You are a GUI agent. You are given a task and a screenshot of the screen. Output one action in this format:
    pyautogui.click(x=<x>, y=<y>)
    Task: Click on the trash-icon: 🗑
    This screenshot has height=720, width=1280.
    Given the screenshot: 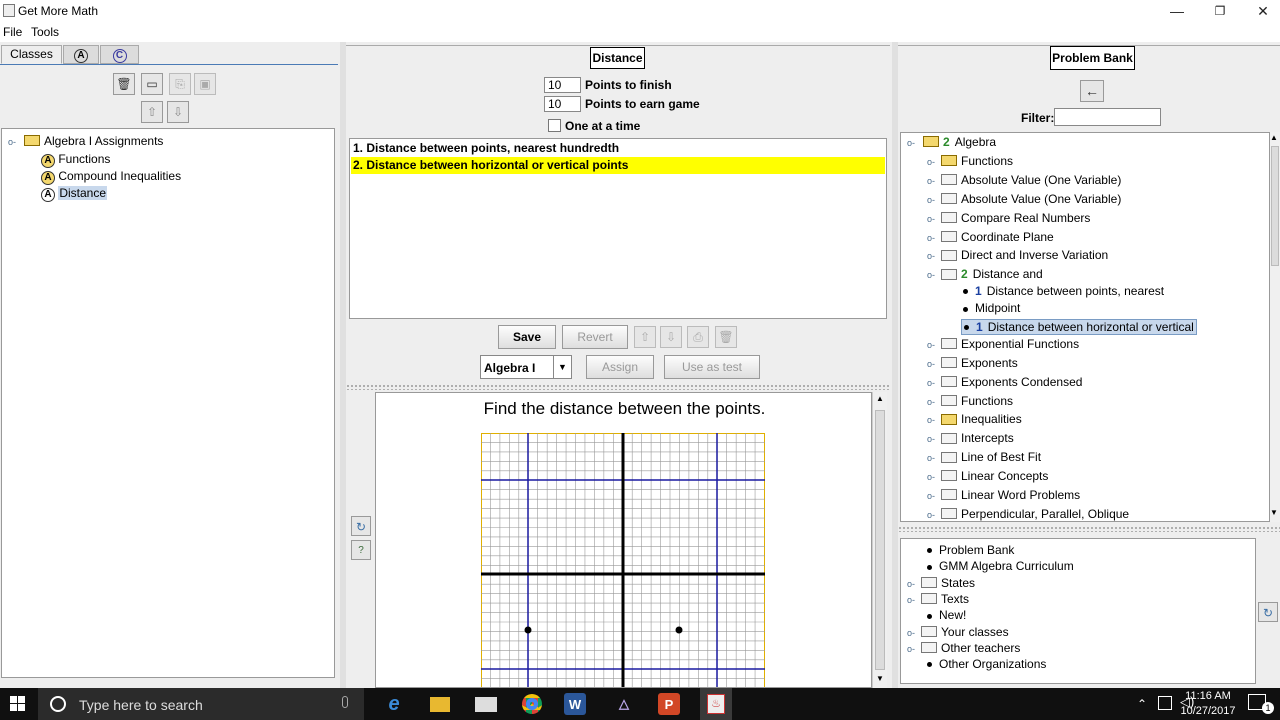 What is the action you would take?
    pyautogui.click(x=124, y=84)
    